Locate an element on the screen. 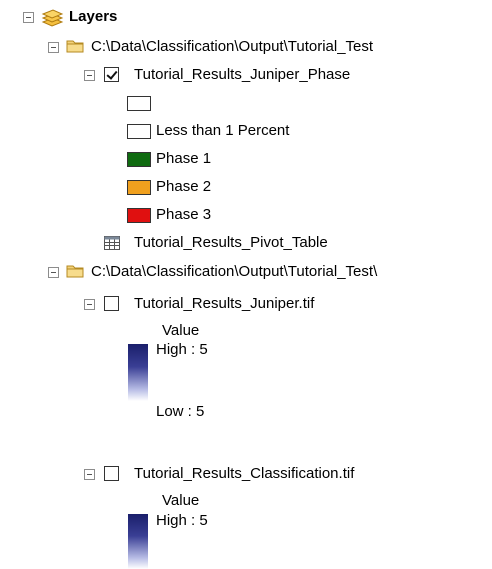 Image resolution: width=492 pixels, height=569 pixels. layers-icon is located at coordinates (52, 18).